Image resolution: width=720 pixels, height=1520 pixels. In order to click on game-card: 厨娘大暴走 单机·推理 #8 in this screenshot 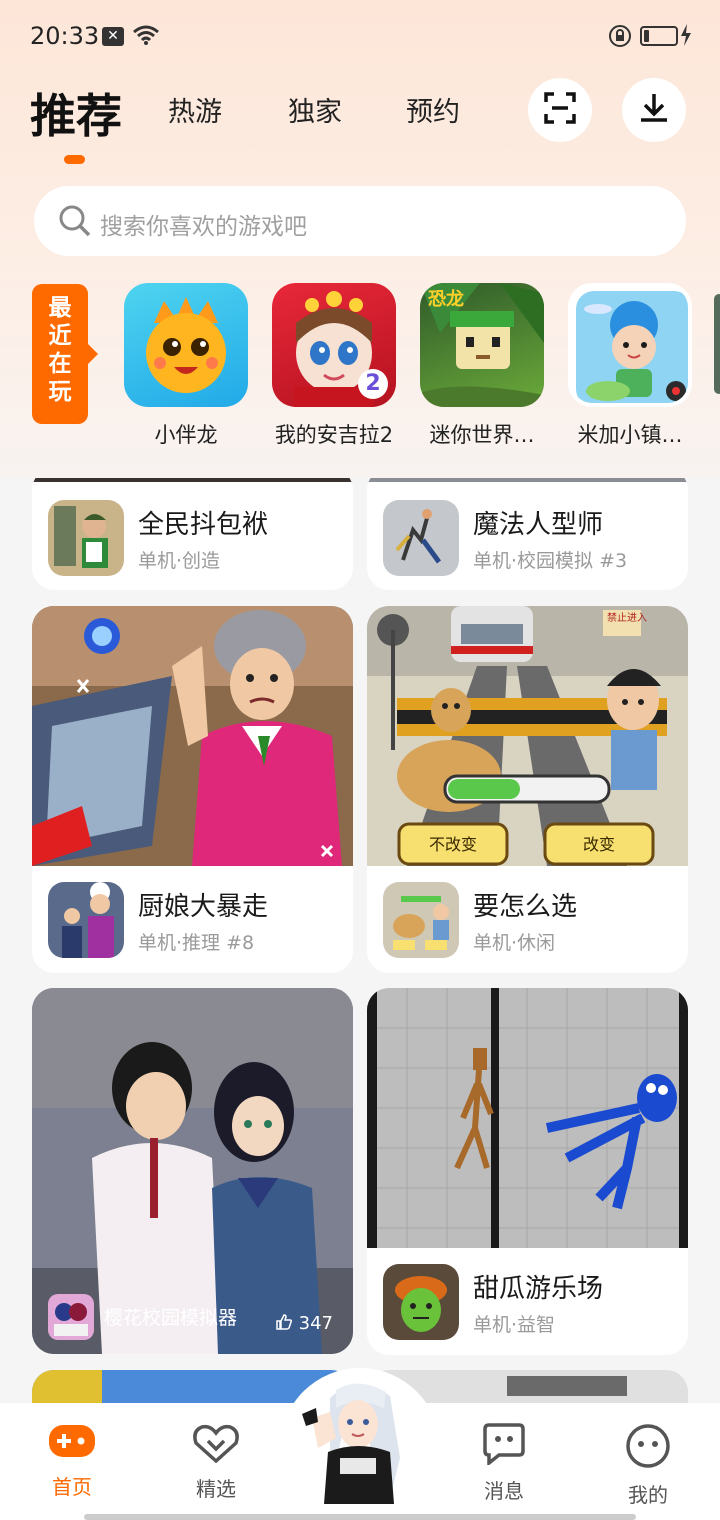, I will do `click(192, 789)`.